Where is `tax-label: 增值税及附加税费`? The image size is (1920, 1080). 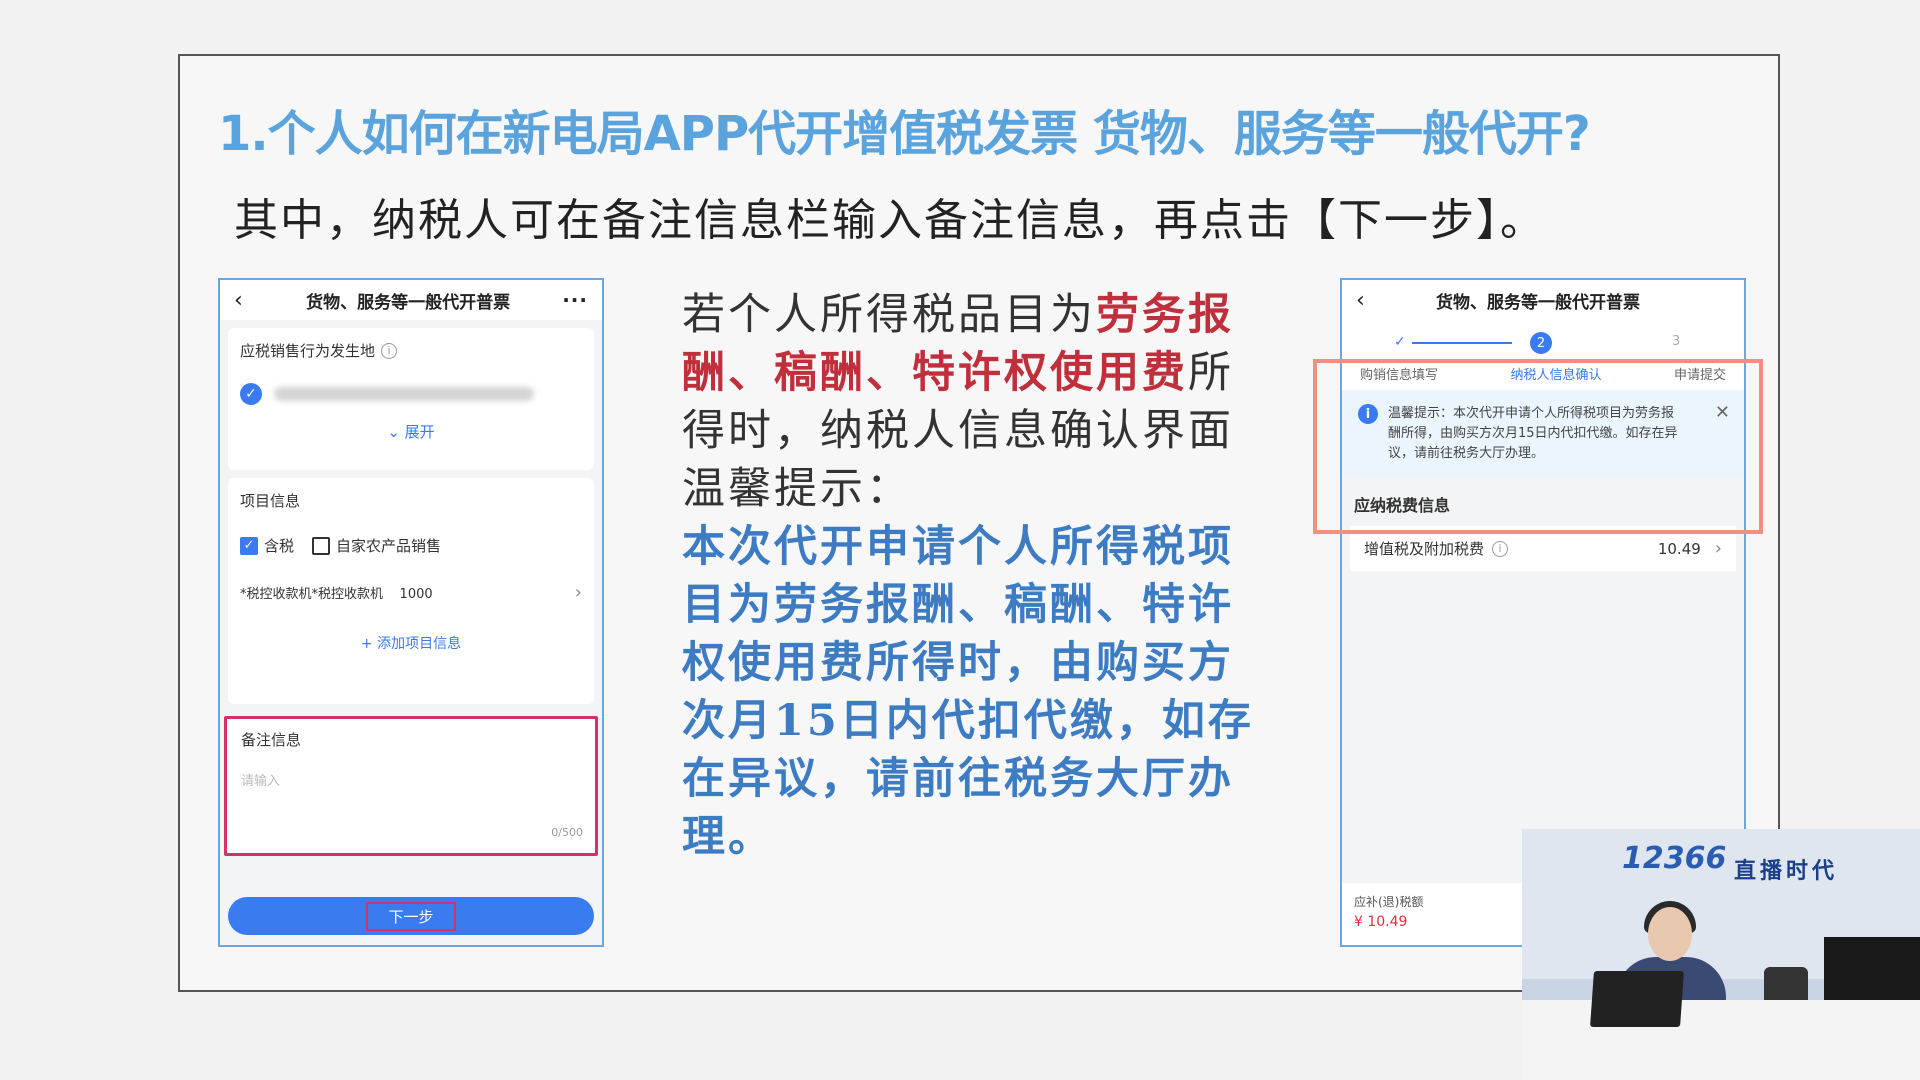 tax-label: 增值税及附加税费 is located at coordinates (1424, 549).